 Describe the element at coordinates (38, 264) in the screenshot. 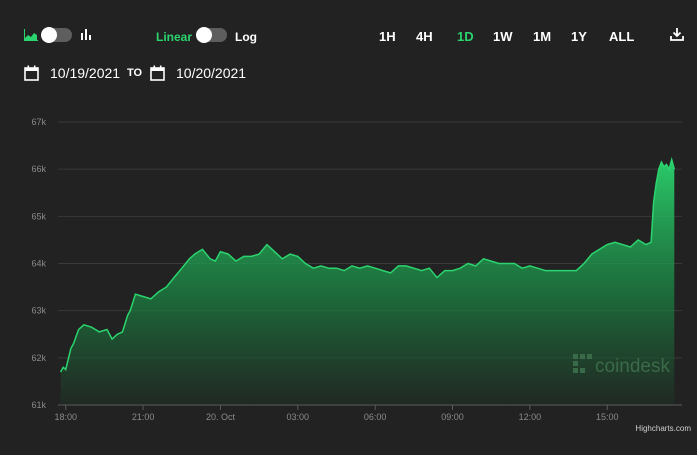

I see `y-tick-label: 64k` at that location.